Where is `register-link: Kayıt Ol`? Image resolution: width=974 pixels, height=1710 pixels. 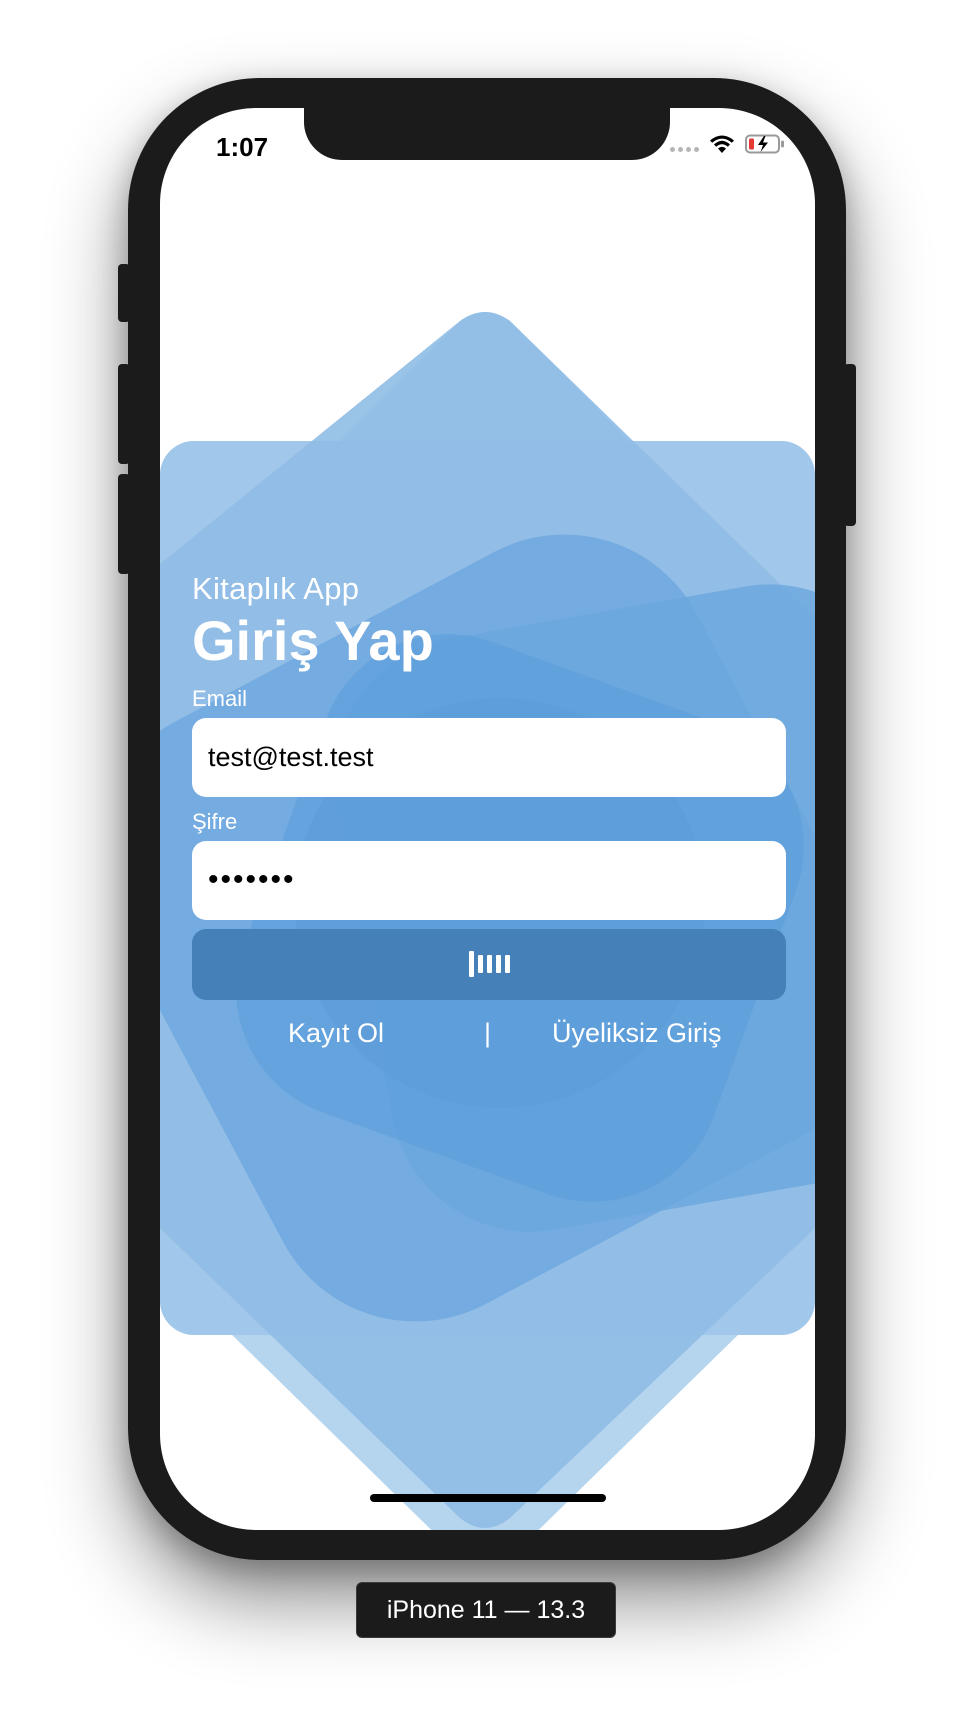 register-link: Kayıt Ol is located at coordinates (336, 1033).